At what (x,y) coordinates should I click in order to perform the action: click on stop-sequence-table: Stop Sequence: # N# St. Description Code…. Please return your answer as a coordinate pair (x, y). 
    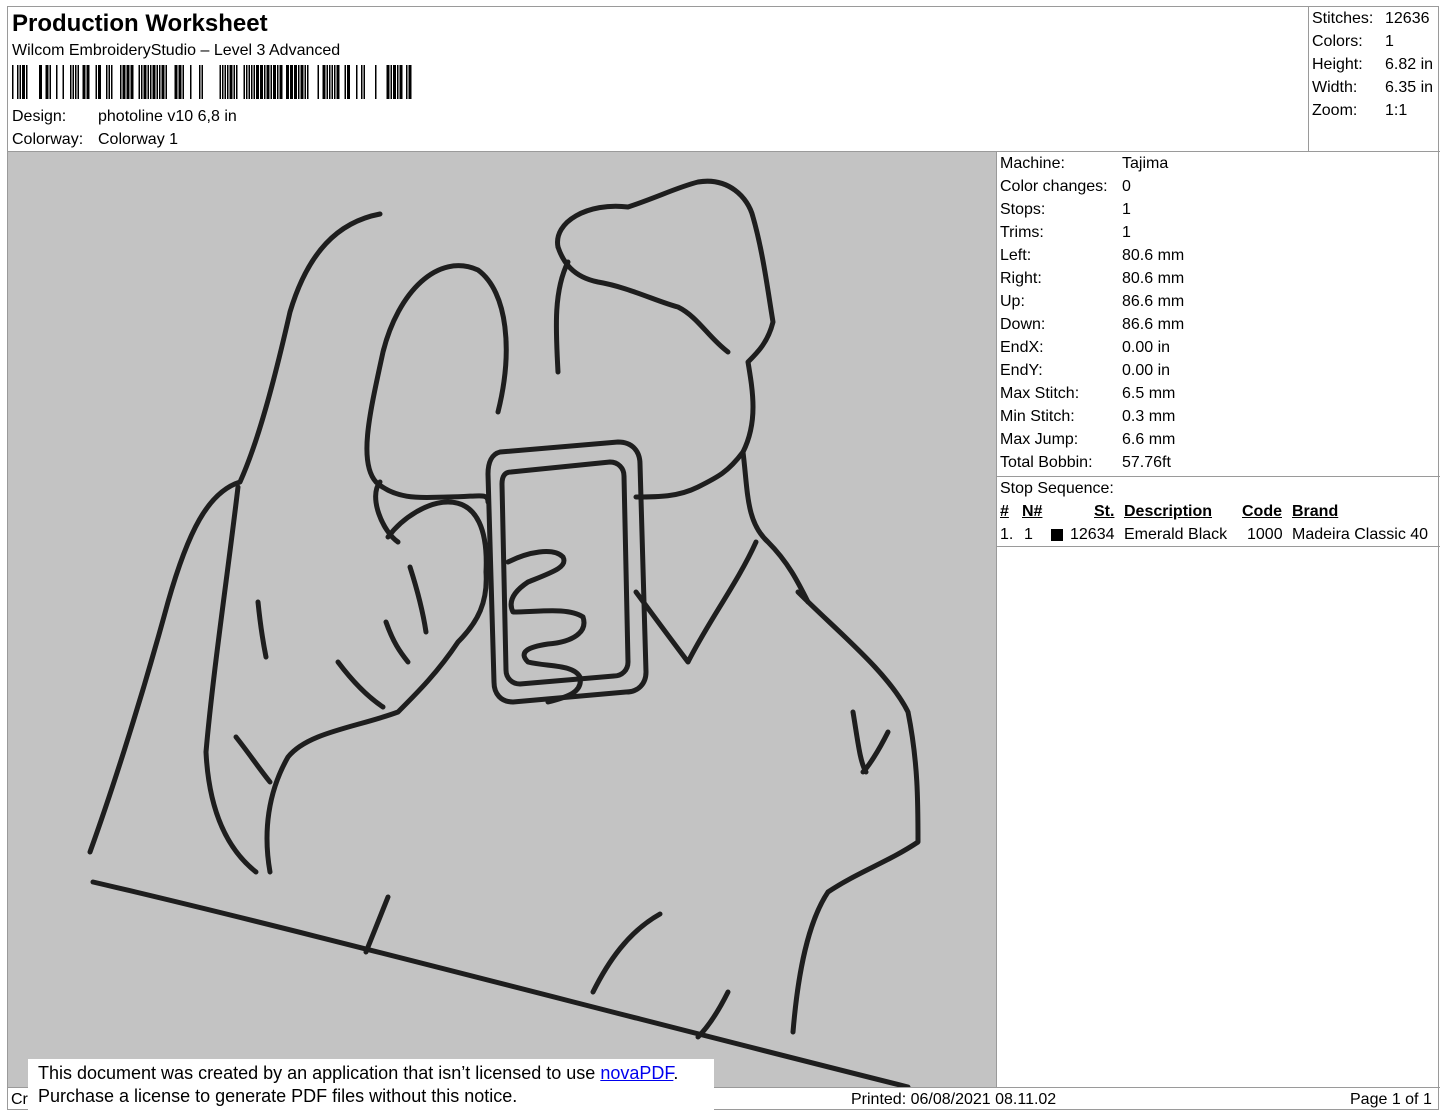
    Looking at the image, I should click on (1218, 512).